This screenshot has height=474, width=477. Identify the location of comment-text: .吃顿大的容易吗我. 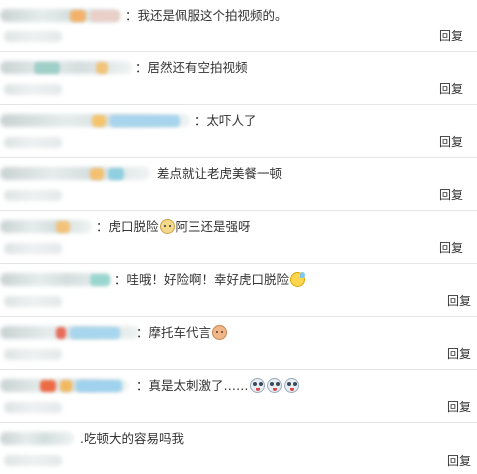
(132, 439).